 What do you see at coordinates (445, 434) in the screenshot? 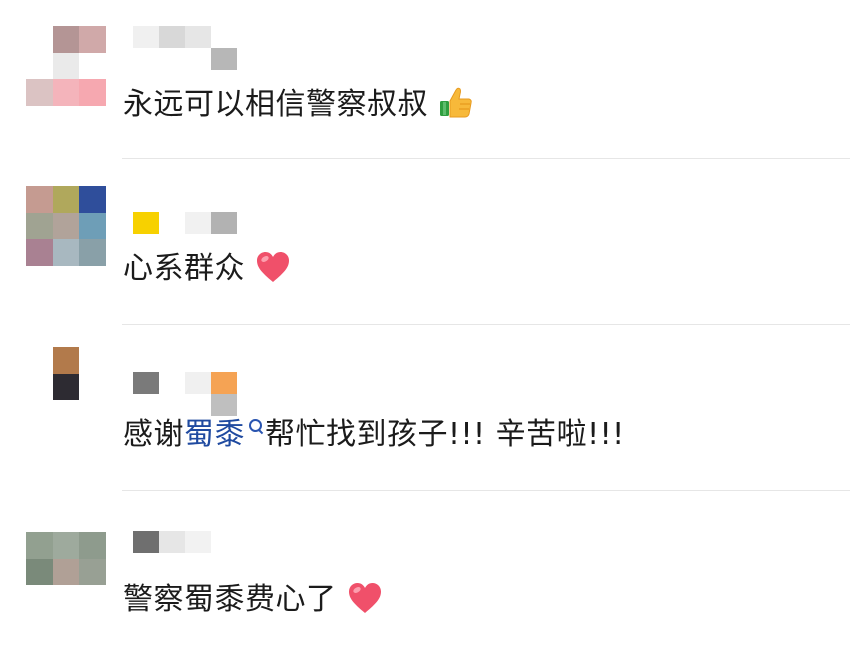
I see `comment-text-after: 帮忙找到孩子!!! 辛苦啦!!!` at bounding box center [445, 434].